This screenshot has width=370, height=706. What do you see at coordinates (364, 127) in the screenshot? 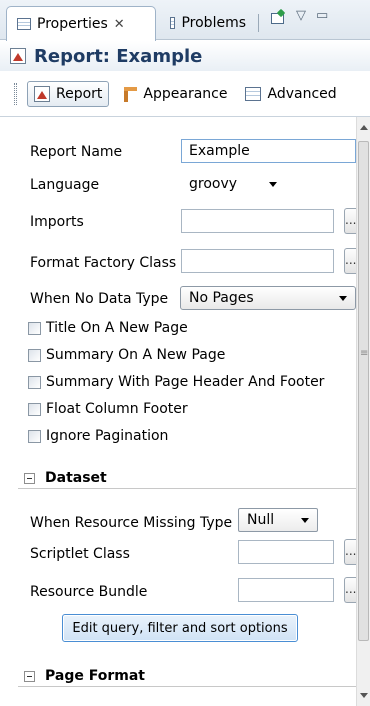
I see `scroll-up-arrow-icon` at bounding box center [364, 127].